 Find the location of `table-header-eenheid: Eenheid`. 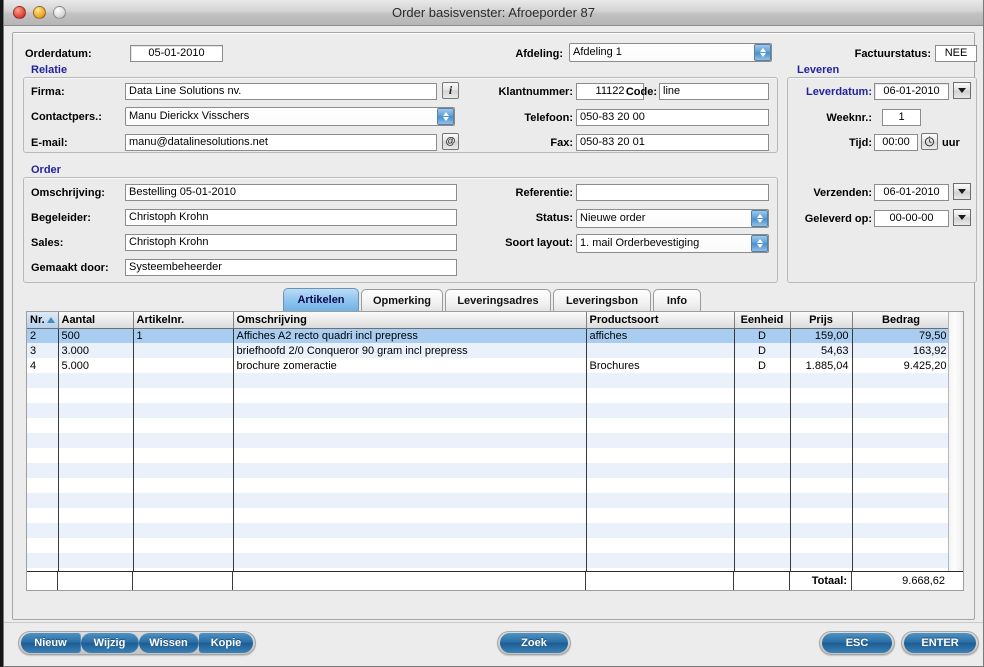

table-header-eenheid: Eenheid is located at coordinates (762, 320).